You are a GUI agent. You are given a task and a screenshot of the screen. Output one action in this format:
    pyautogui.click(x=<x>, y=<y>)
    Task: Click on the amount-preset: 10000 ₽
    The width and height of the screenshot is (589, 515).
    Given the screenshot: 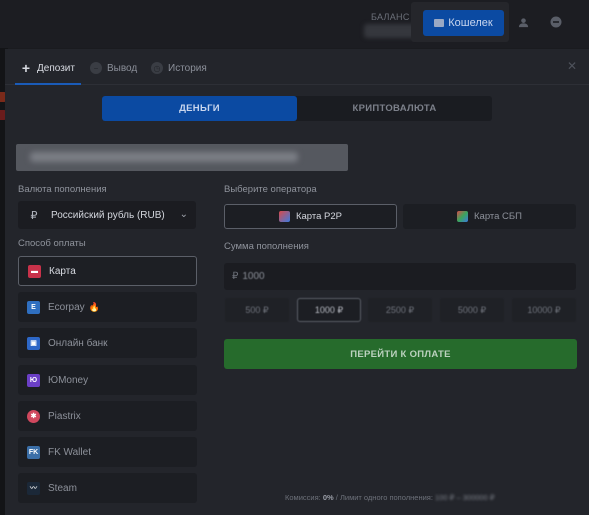 What is the action you would take?
    pyautogui.click(x=544, y=310)
    